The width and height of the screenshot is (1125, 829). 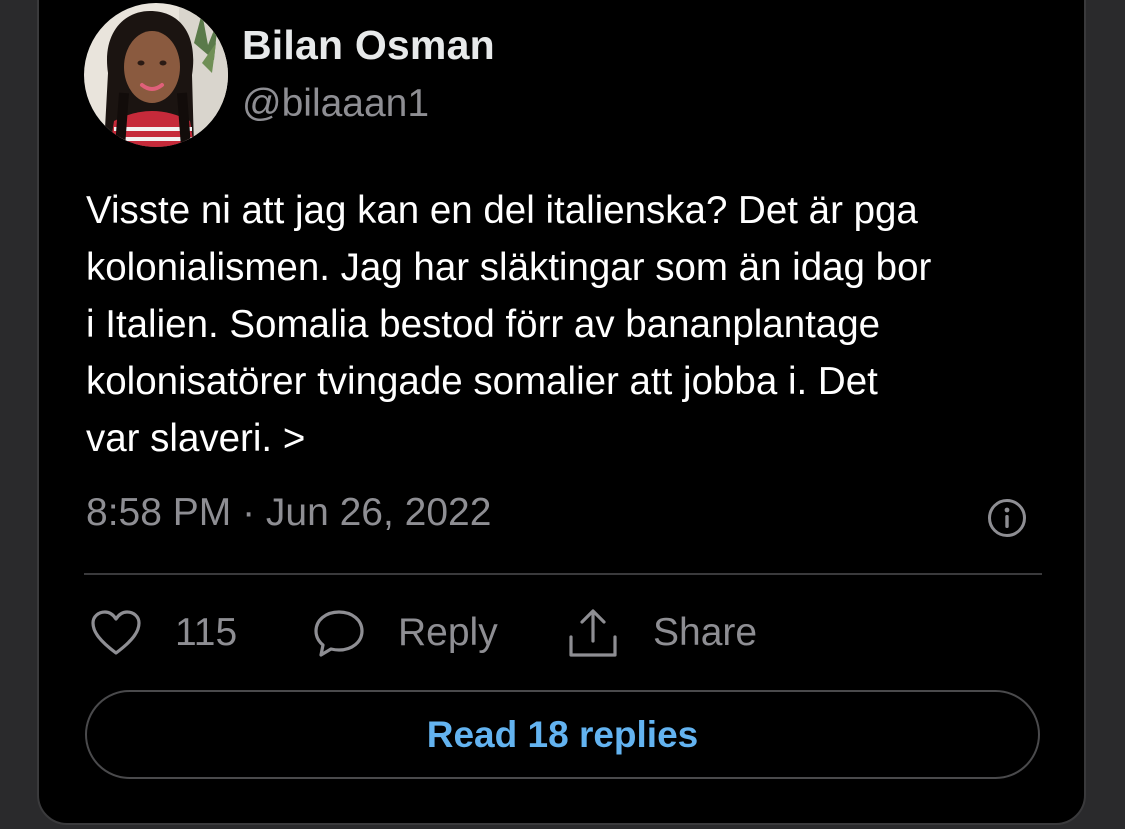 What do you see at coordinates (116, 632) in the screenshot?
I see `heart-icon` at bounding box center [116, 632].